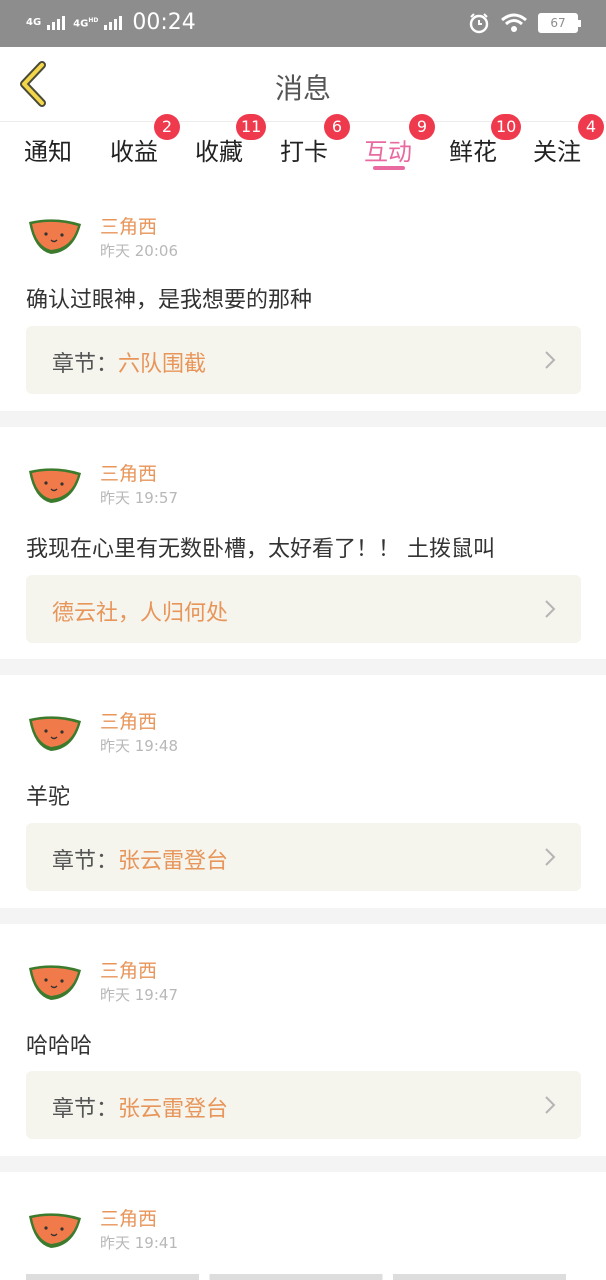  Describe the element at coordinates (139, 1243) in the screenshot. I see `message-time: 昨天 19:41` at that location.